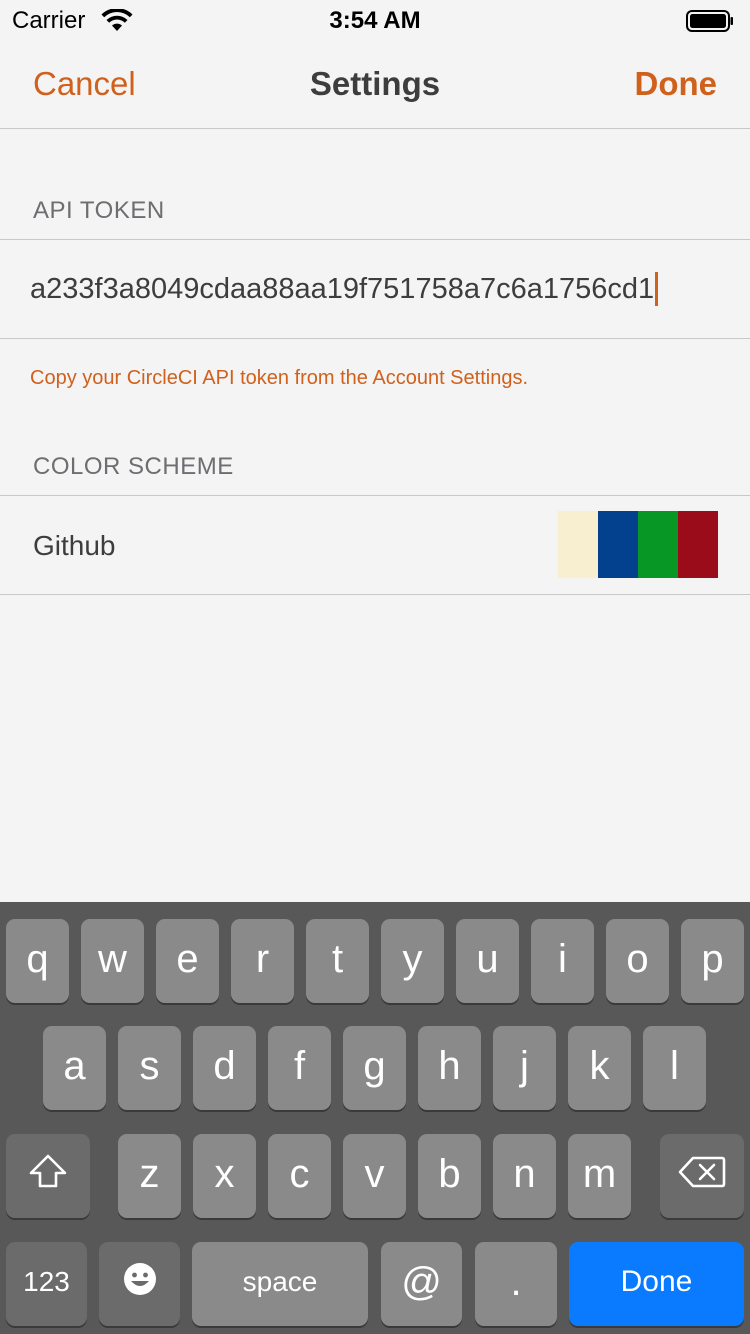 The image size is (750, 1334). I want to click on key-t: t, so click(337, 961).